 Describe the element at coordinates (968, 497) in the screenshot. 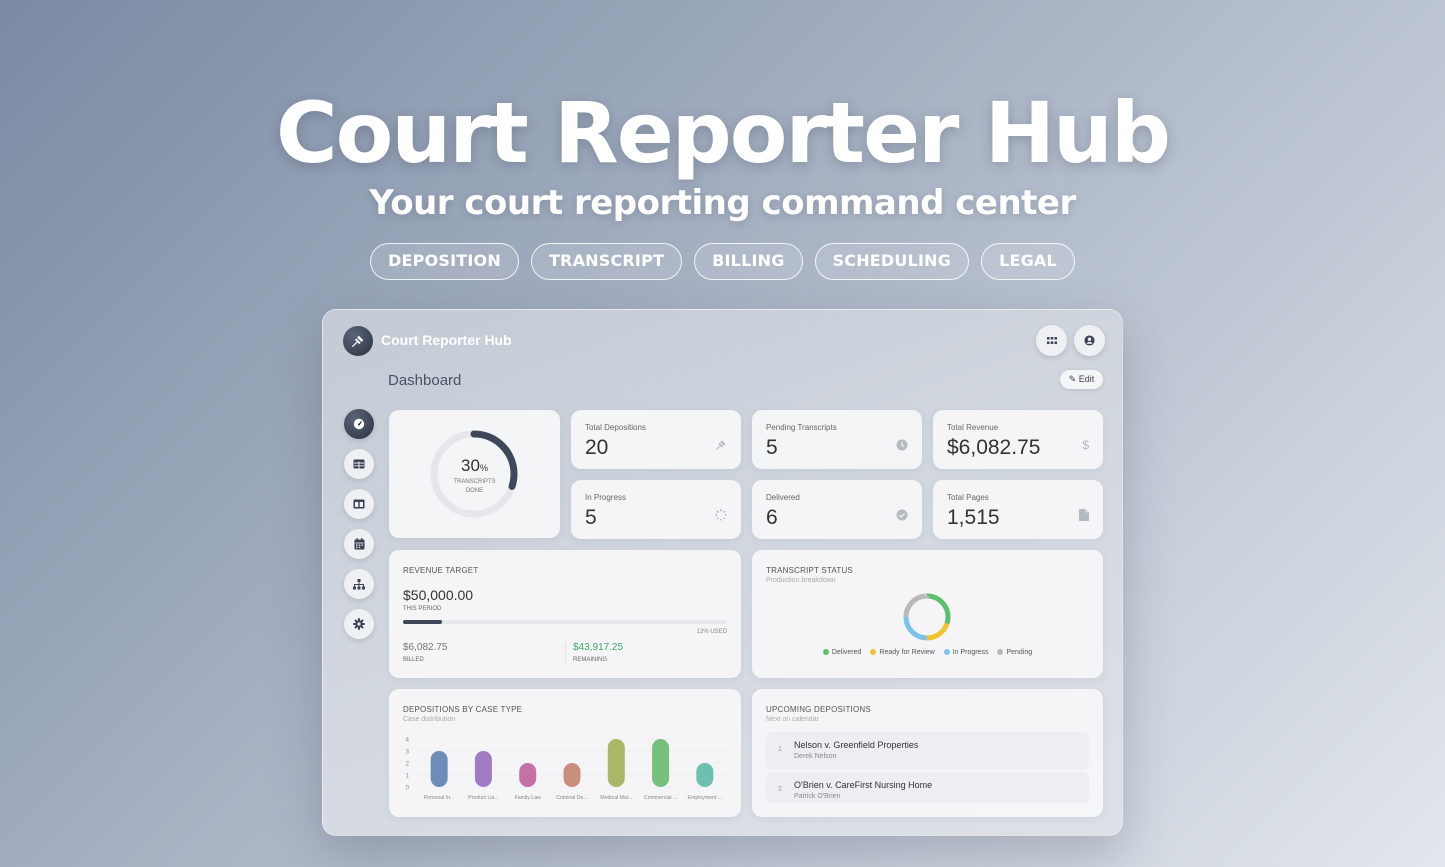

I see `stat-label: Total Pages` at that location.